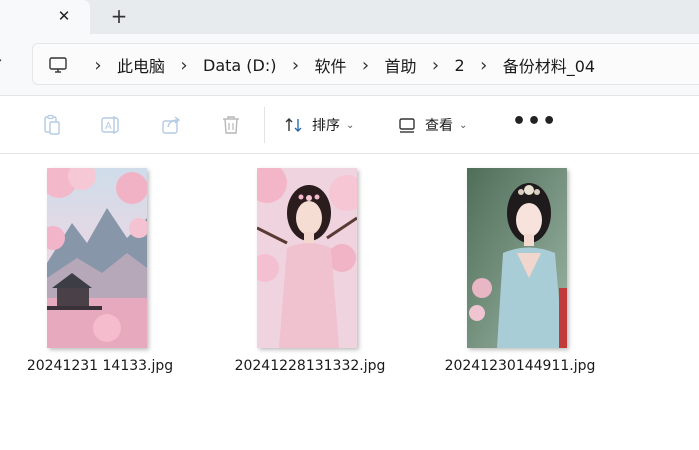 Image resolution: width=699 pixels, height=450 pixels. Describe the element at coordinates (331, 65) in the screenshot. I see `breadcrumb-item: 软件` at that location.